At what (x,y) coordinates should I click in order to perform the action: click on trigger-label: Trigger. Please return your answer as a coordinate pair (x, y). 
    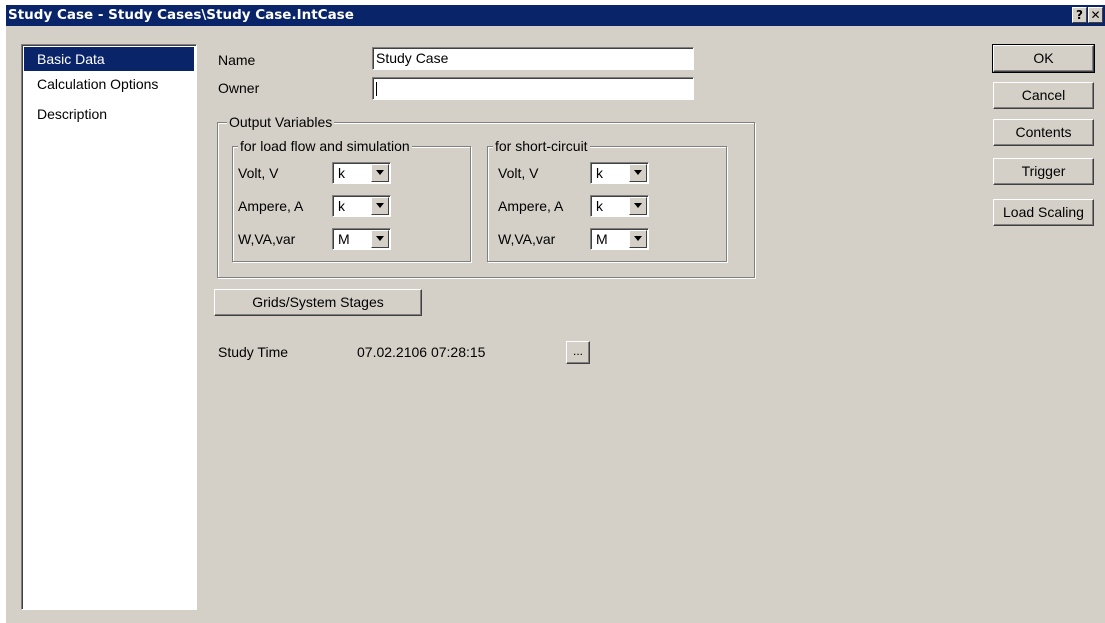
    Looking at the image, I should click on (1043, 171).